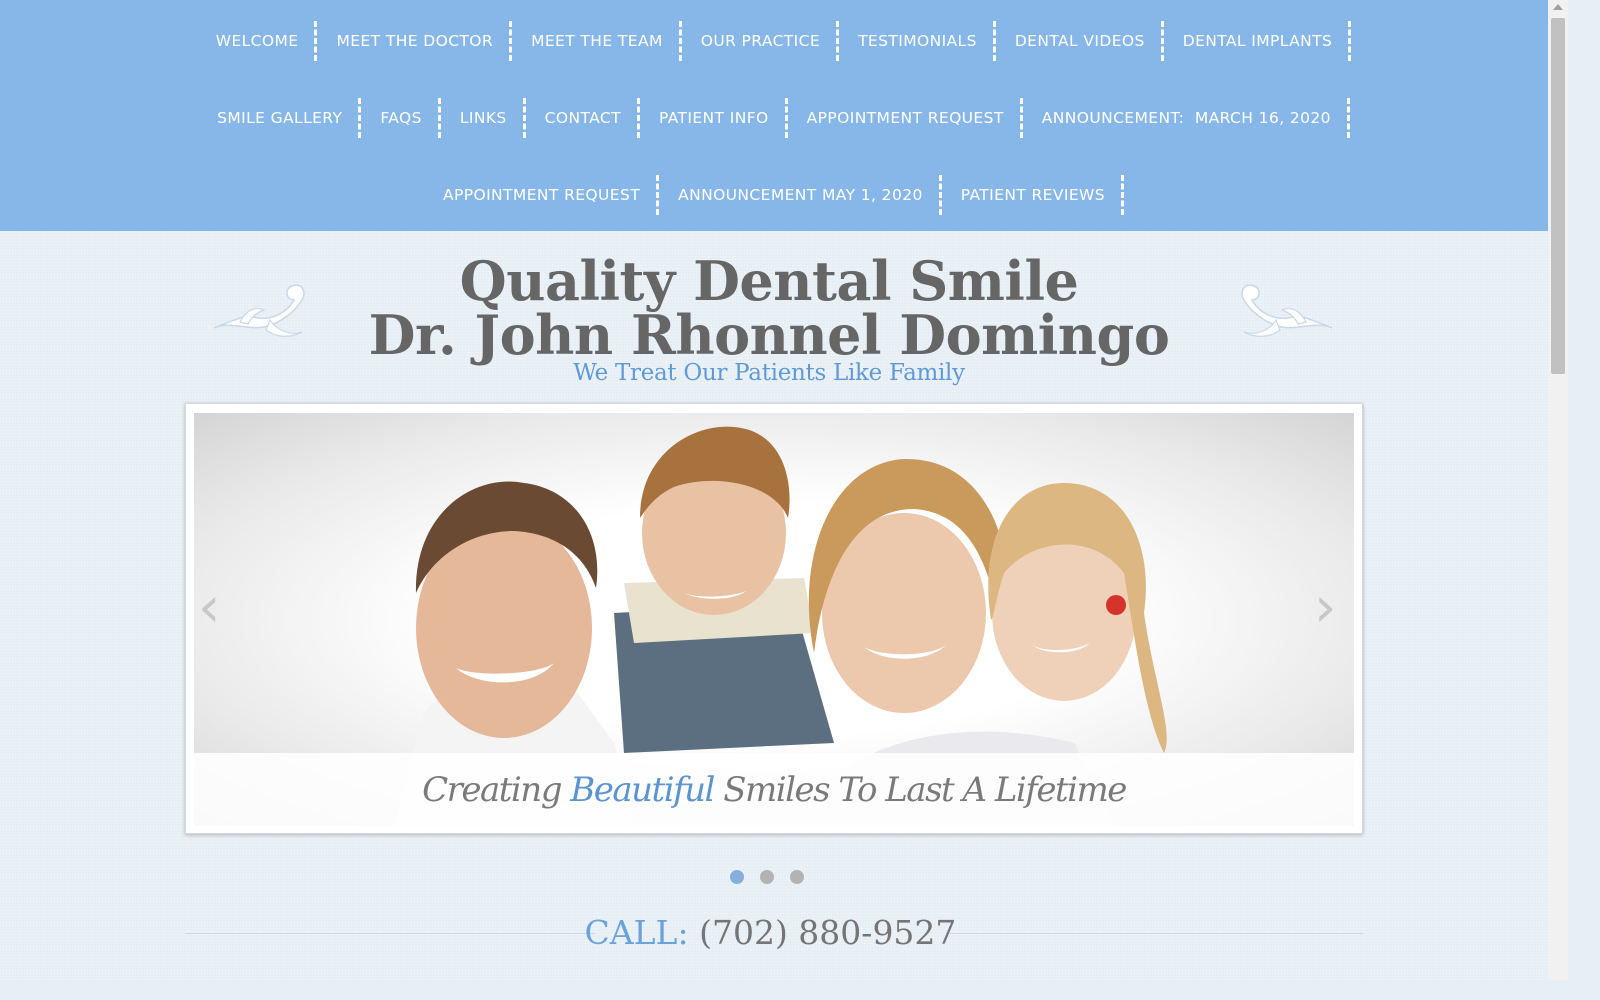  Describe the element at coordinates (714, 118) in the screenshot. I see `nav-patient-info: PATIENT INFO` at that location.